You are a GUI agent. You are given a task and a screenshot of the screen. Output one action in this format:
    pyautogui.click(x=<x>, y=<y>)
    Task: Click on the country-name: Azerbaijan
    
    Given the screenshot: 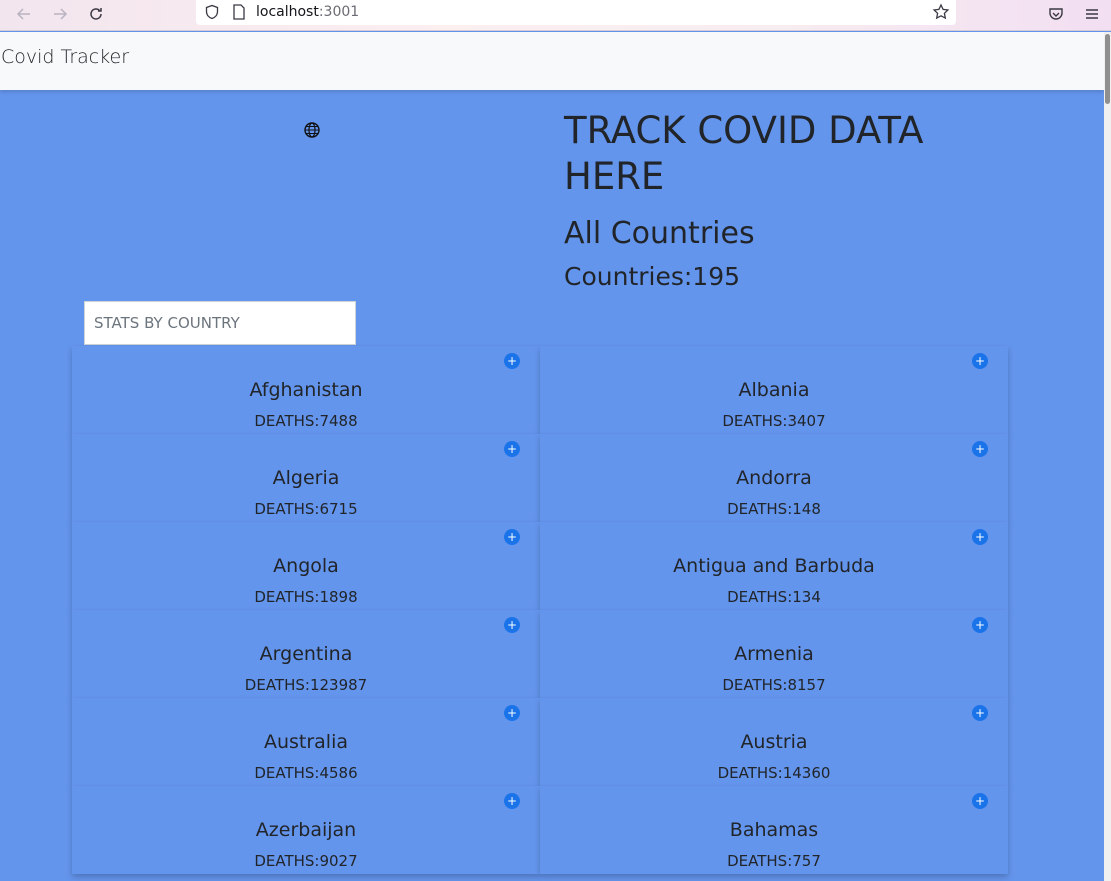 What is the action you would take?
    pyautogui.click(x=306, y=830)
    